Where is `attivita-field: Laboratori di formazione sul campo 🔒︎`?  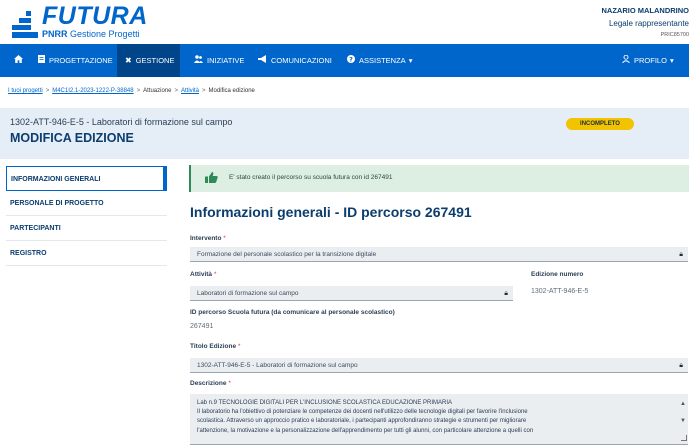 attivita-field: Laboratori di formazione sul campo 🔒︎ is located at coordinates (351, 293).